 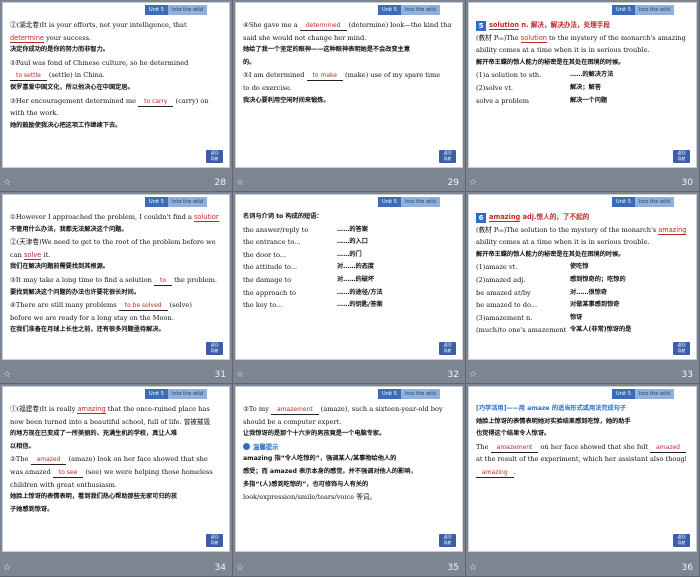 I want to click on tip-heading: 温馨提示, so click(x=347, y=447).